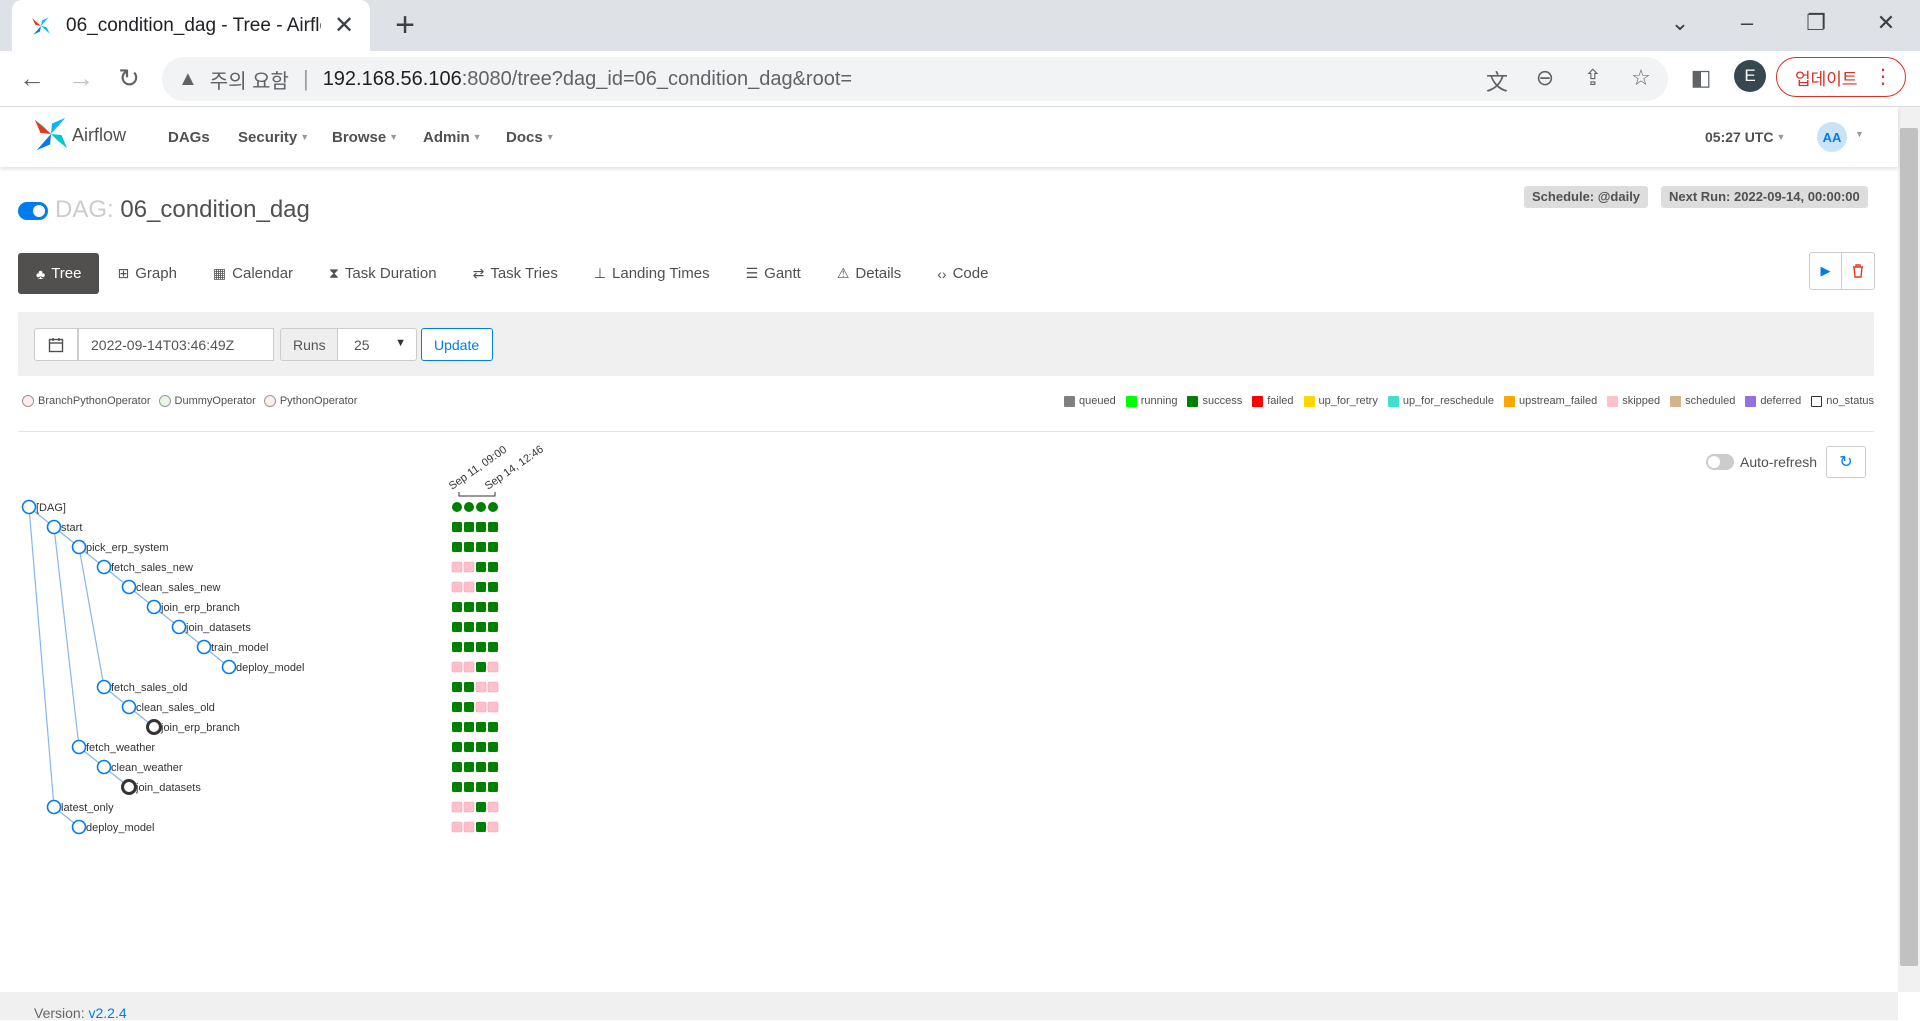  Describe the element at coordinates (869, 273) in the screenshot. I see `tab-details: ⚠ Details` at that location.